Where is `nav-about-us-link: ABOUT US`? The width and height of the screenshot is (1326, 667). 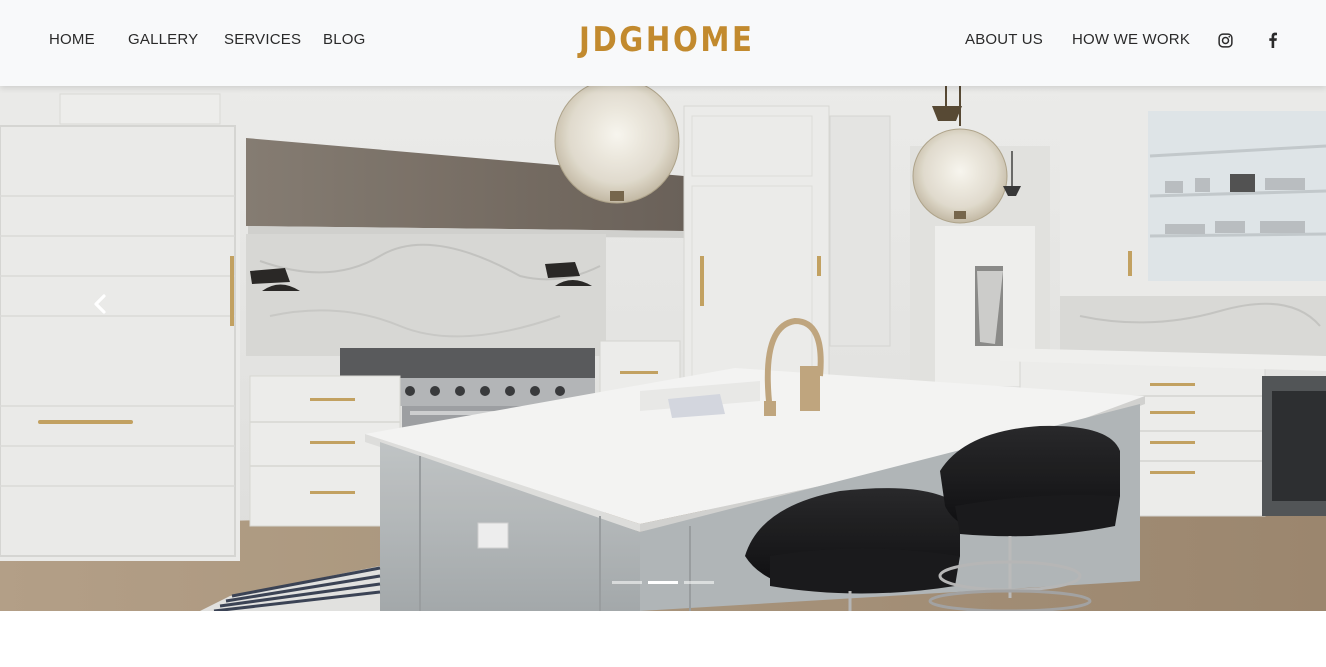 nav-about-us-link: ABOUT US is located at coordinates (1004, 40).